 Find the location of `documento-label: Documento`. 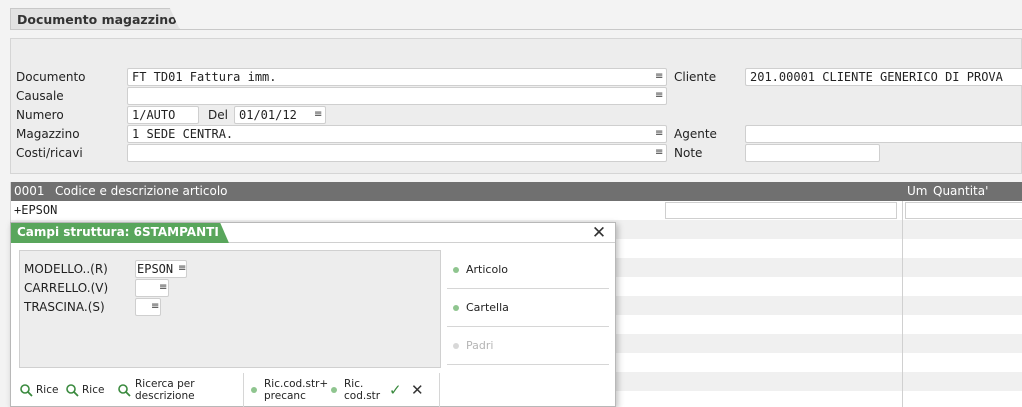

documento-label: Documento is located at coordinates (51, 77).